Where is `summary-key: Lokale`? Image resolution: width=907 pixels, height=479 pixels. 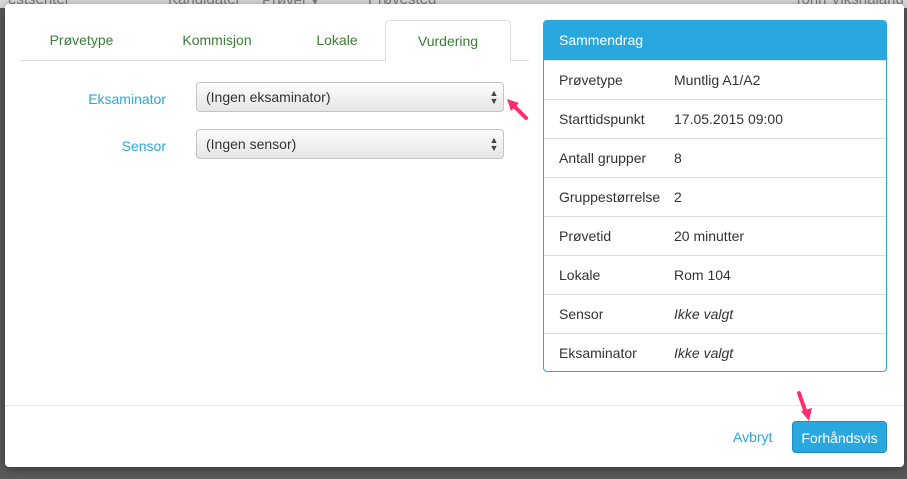 summary-key: Lokale is located at coordinates (580, 275).